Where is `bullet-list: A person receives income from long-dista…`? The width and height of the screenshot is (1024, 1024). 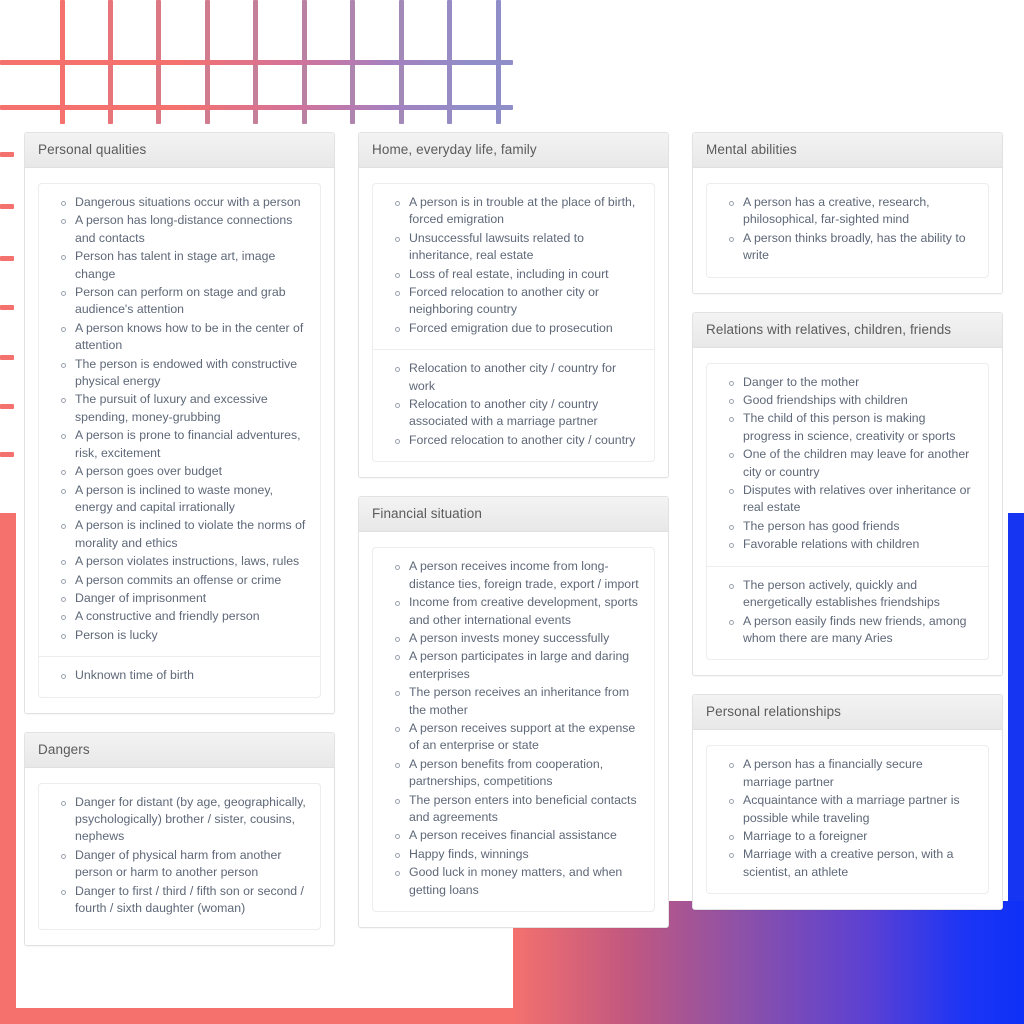 bullet-list: A person receives income from long-dista… is located at coordinates (513, 728).